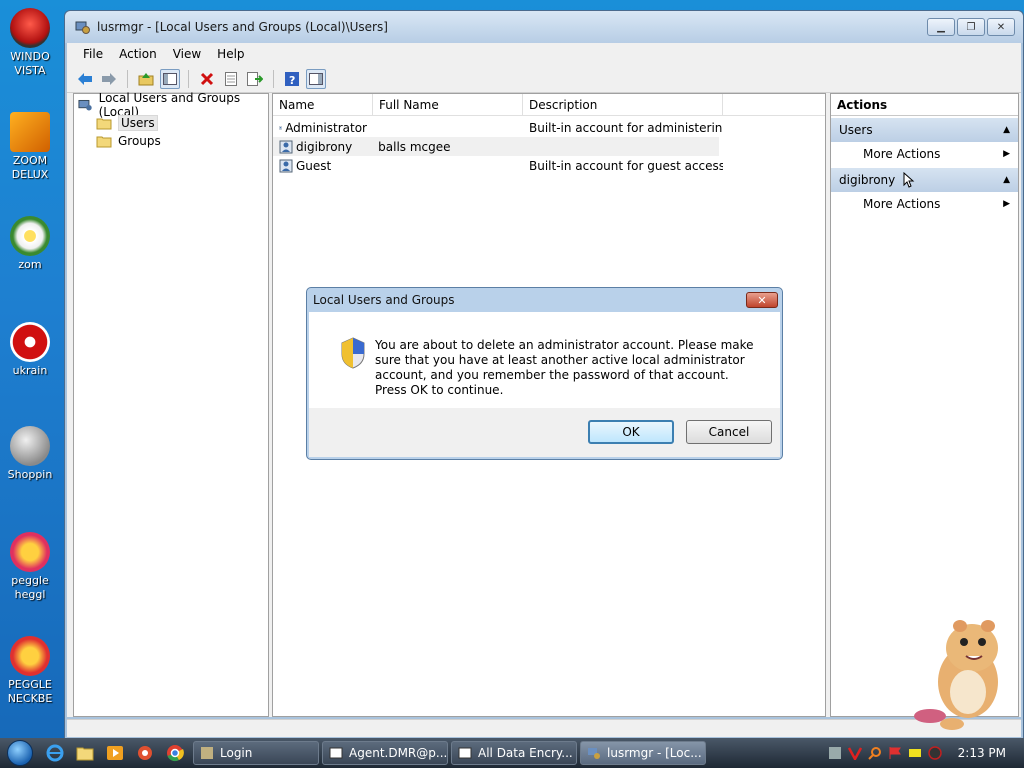 The image size is (1024, 768). What do you see at coordinates (941, 27) in the screenshot?
I see `minimize-button: ▁` at bounding box center [941, 27].